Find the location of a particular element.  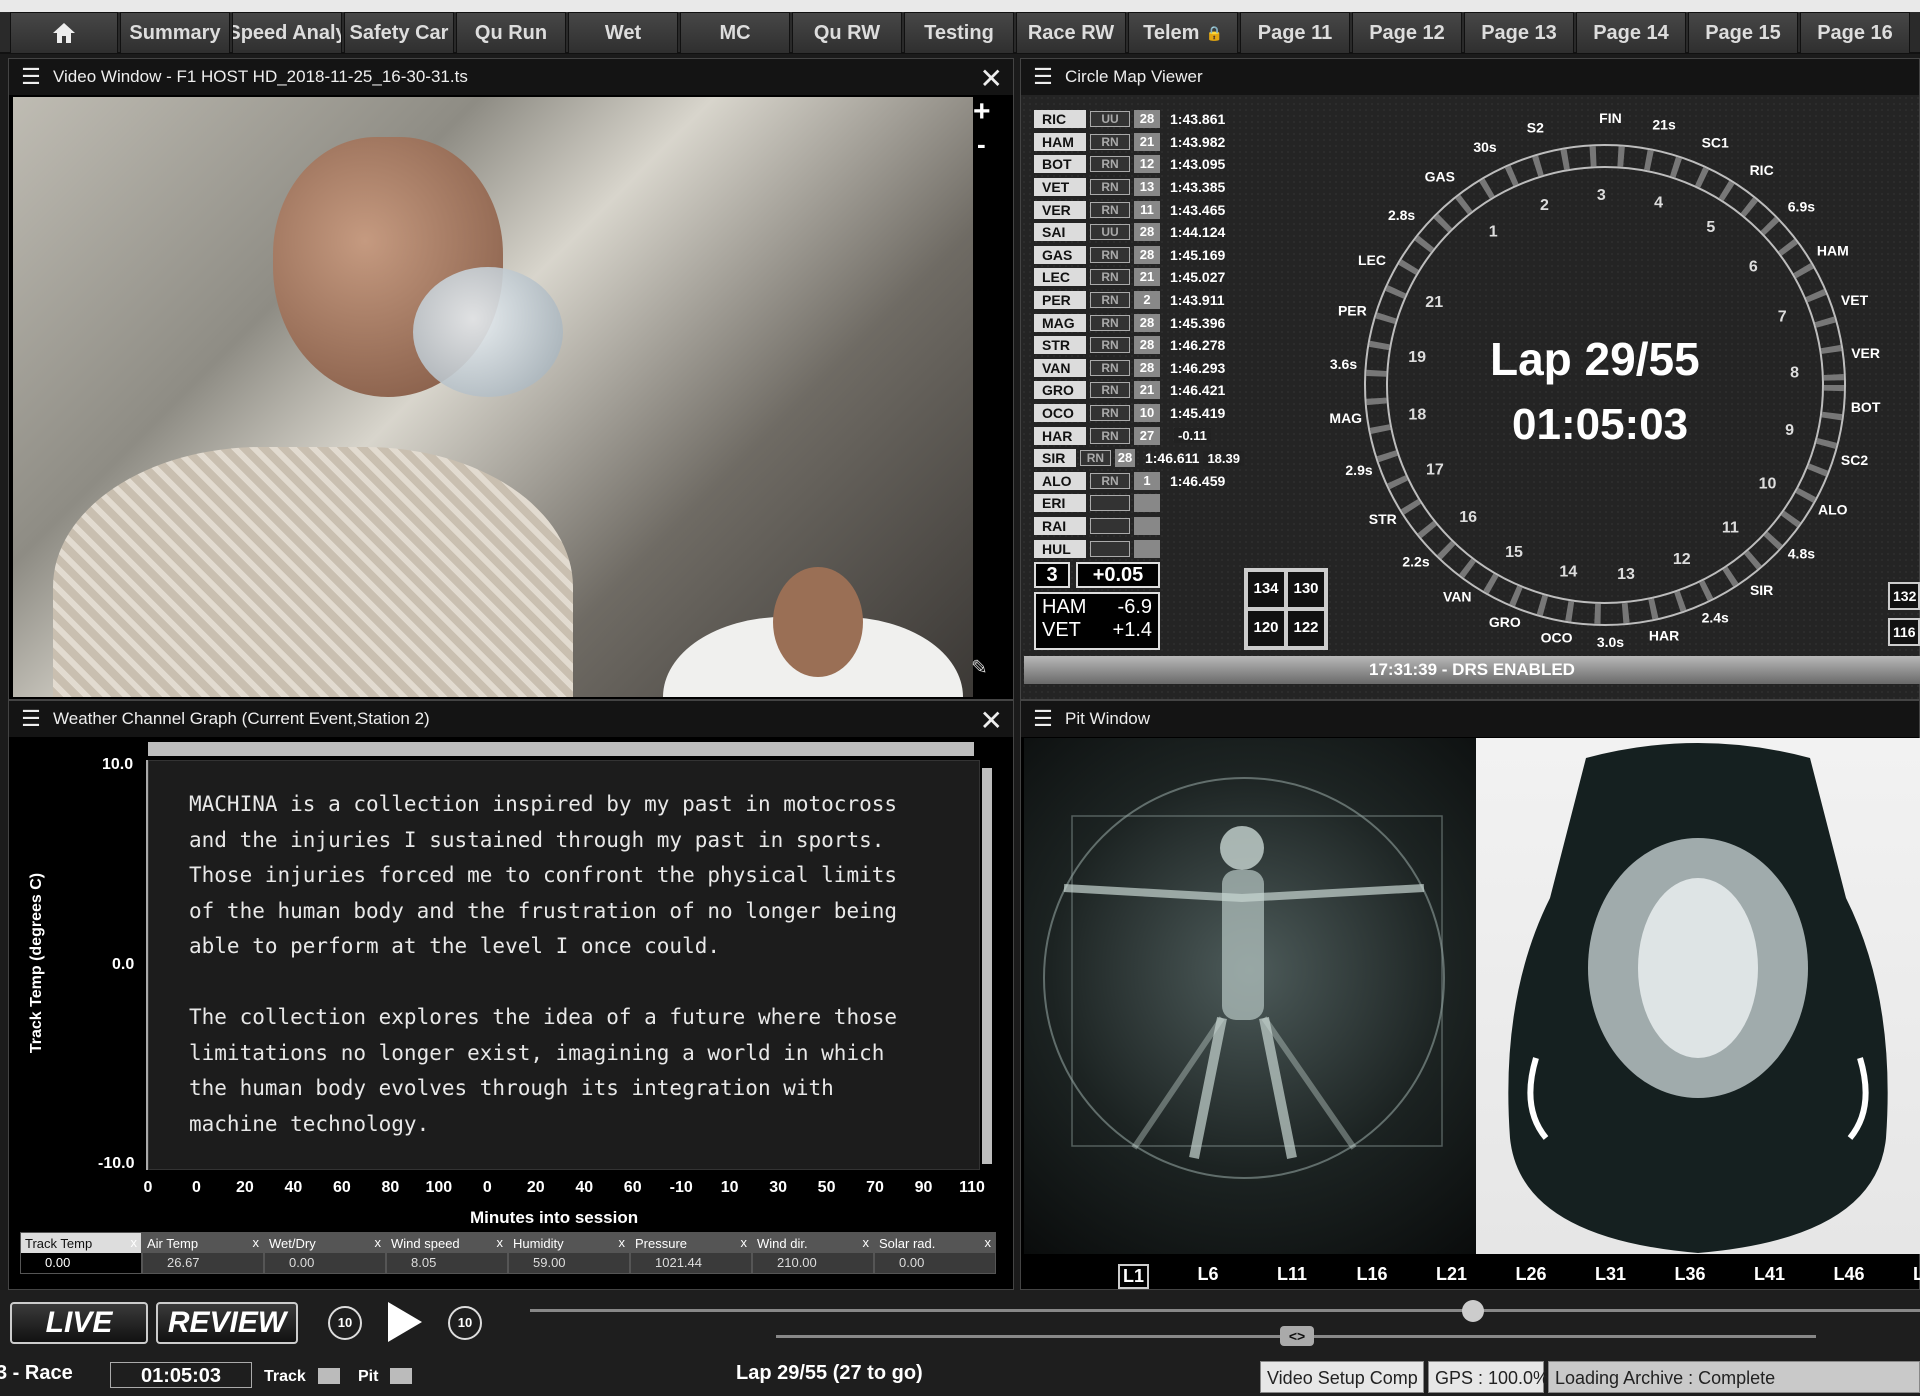

tab-qu-rw: Qu RW is located at coordinates (847, 33).